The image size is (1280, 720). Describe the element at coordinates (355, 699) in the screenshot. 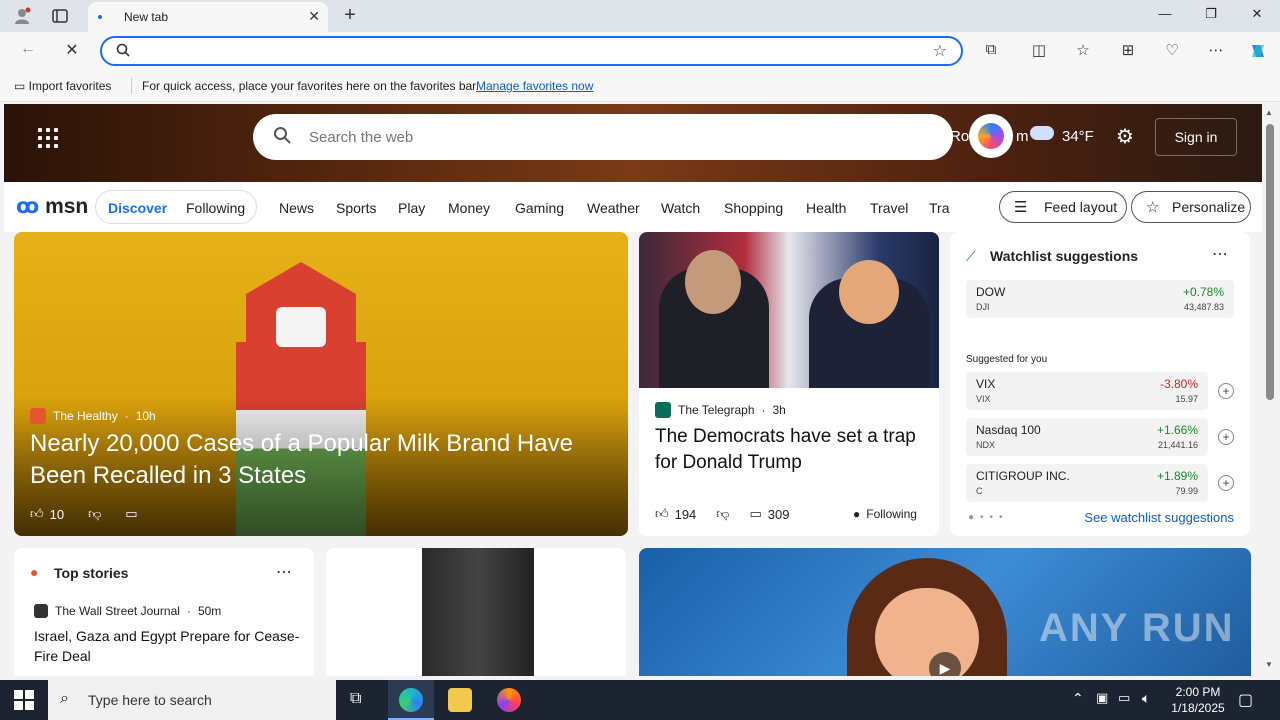

I see `task-view-icon: ⧉` at that location.